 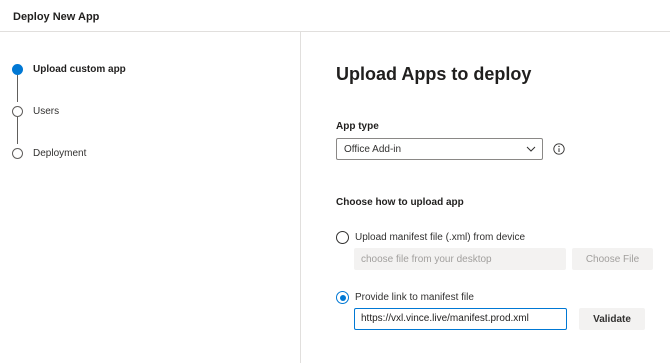 What do you see at coordinates (460, 319) in the screenshot?
I see `manifest-url-input: https://vxl.vince.live/manifest.prod.xml` at bounding box center [460, 319].